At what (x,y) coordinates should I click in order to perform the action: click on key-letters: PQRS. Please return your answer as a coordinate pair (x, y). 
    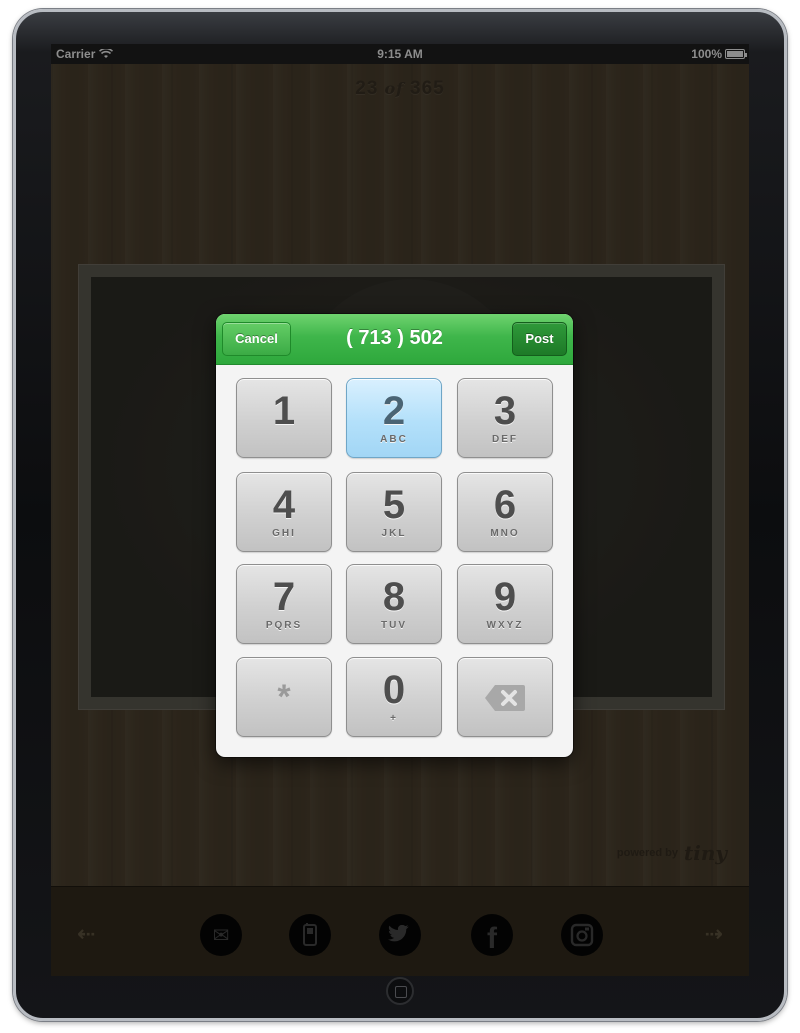
    Looking at the image, I should click on (284, 625).